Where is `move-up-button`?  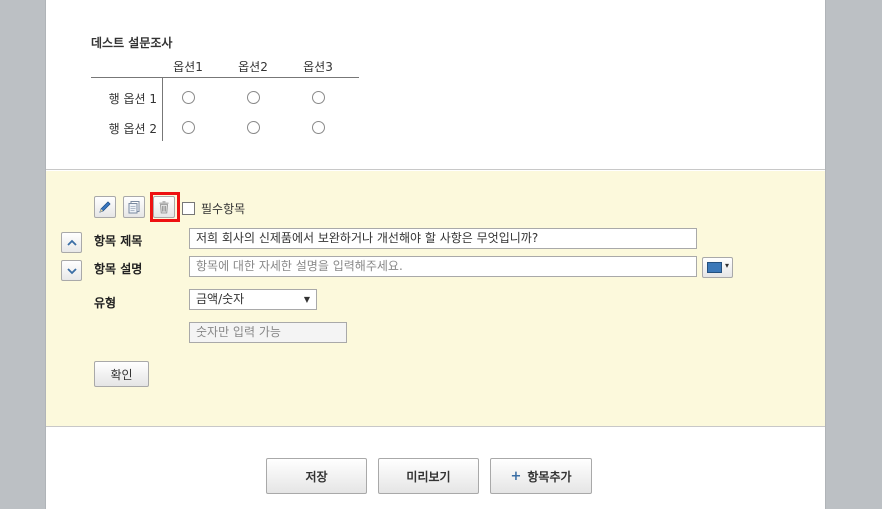 move-up-button is located at coordinates (71, 242).